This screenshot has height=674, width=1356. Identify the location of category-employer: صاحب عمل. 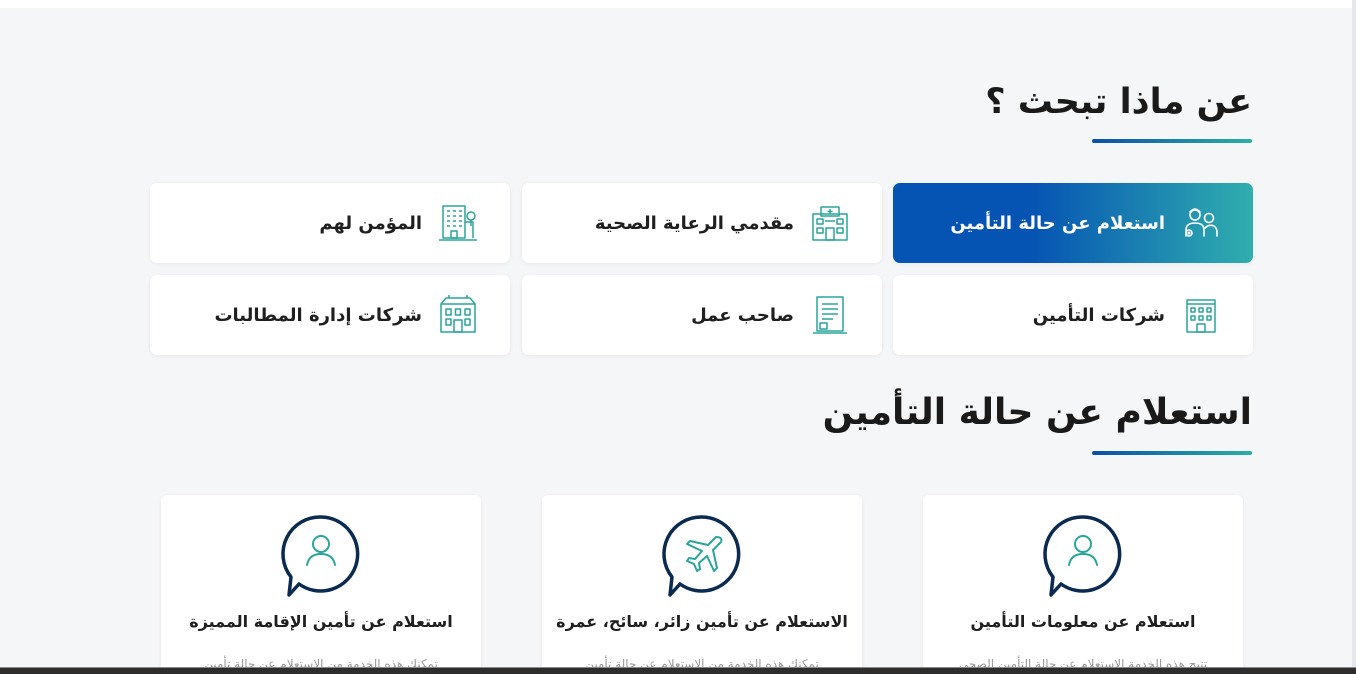
(702, 315).